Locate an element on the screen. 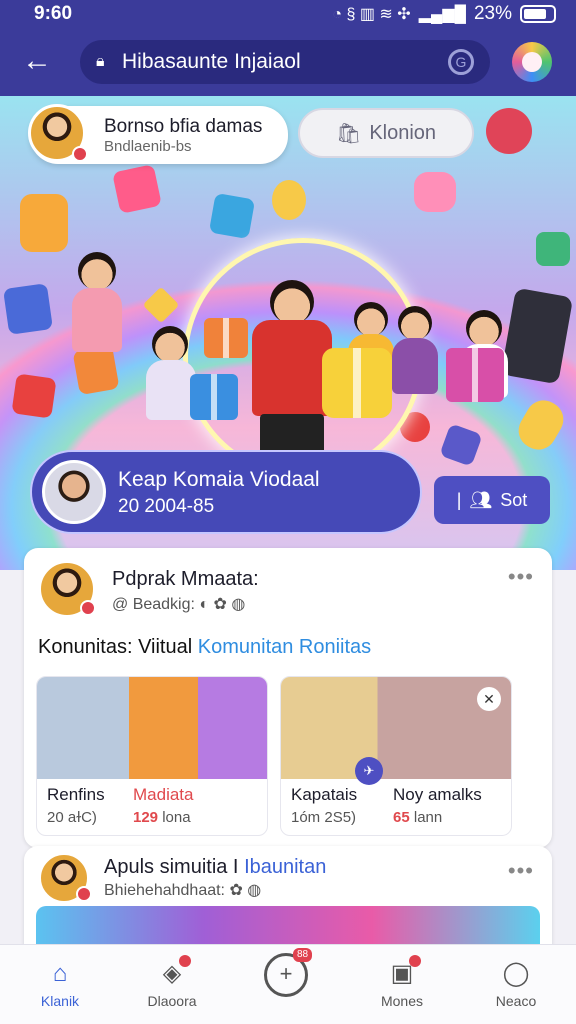 The width and height of the screenshot is (576, 1024). status-icons: ◔ § ▥ ≋ ✣ ▂▄▆█ 23% is located at coordinates (444, 14).